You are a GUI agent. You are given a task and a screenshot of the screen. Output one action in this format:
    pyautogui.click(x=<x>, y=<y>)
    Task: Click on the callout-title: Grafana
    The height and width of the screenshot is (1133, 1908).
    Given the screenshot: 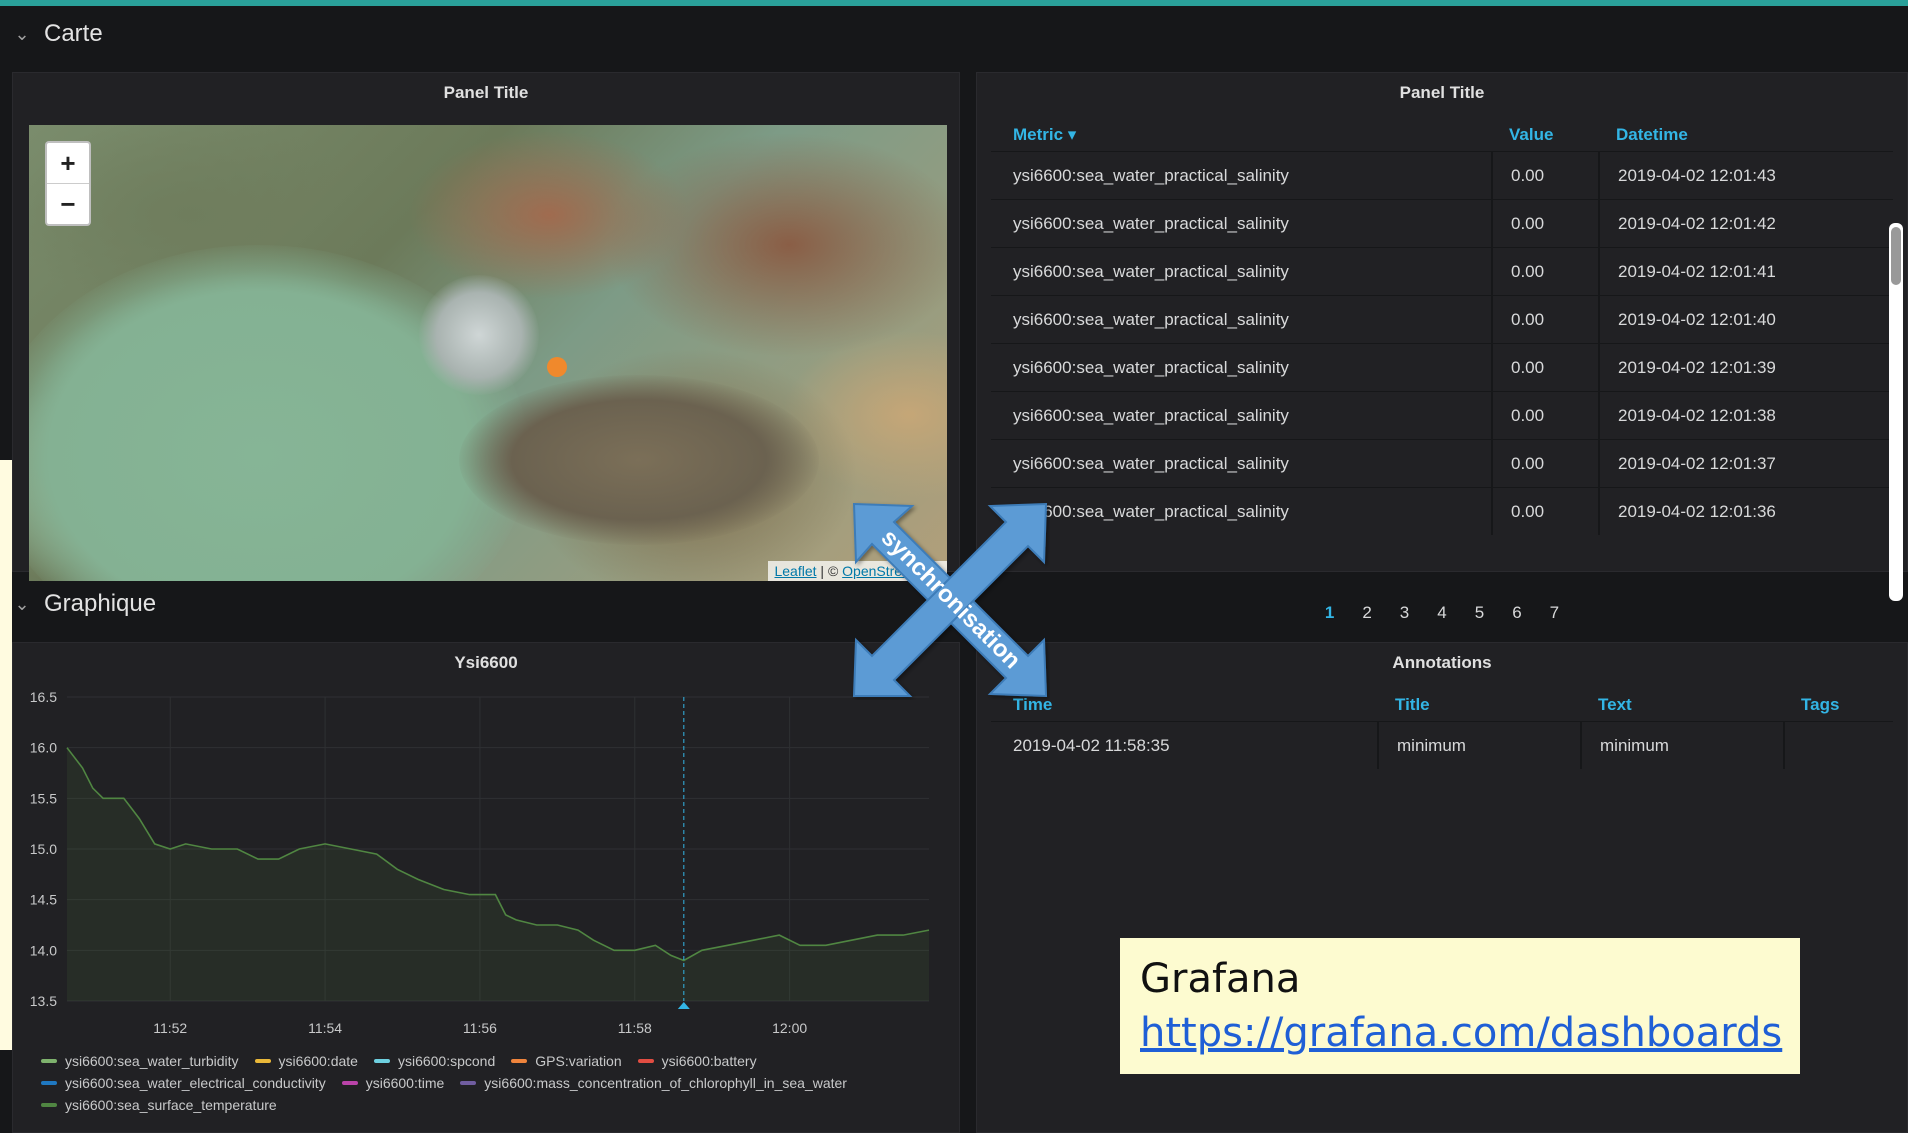 What is the action you would take?
    pyautogui.click(x=1220, y=979)
    